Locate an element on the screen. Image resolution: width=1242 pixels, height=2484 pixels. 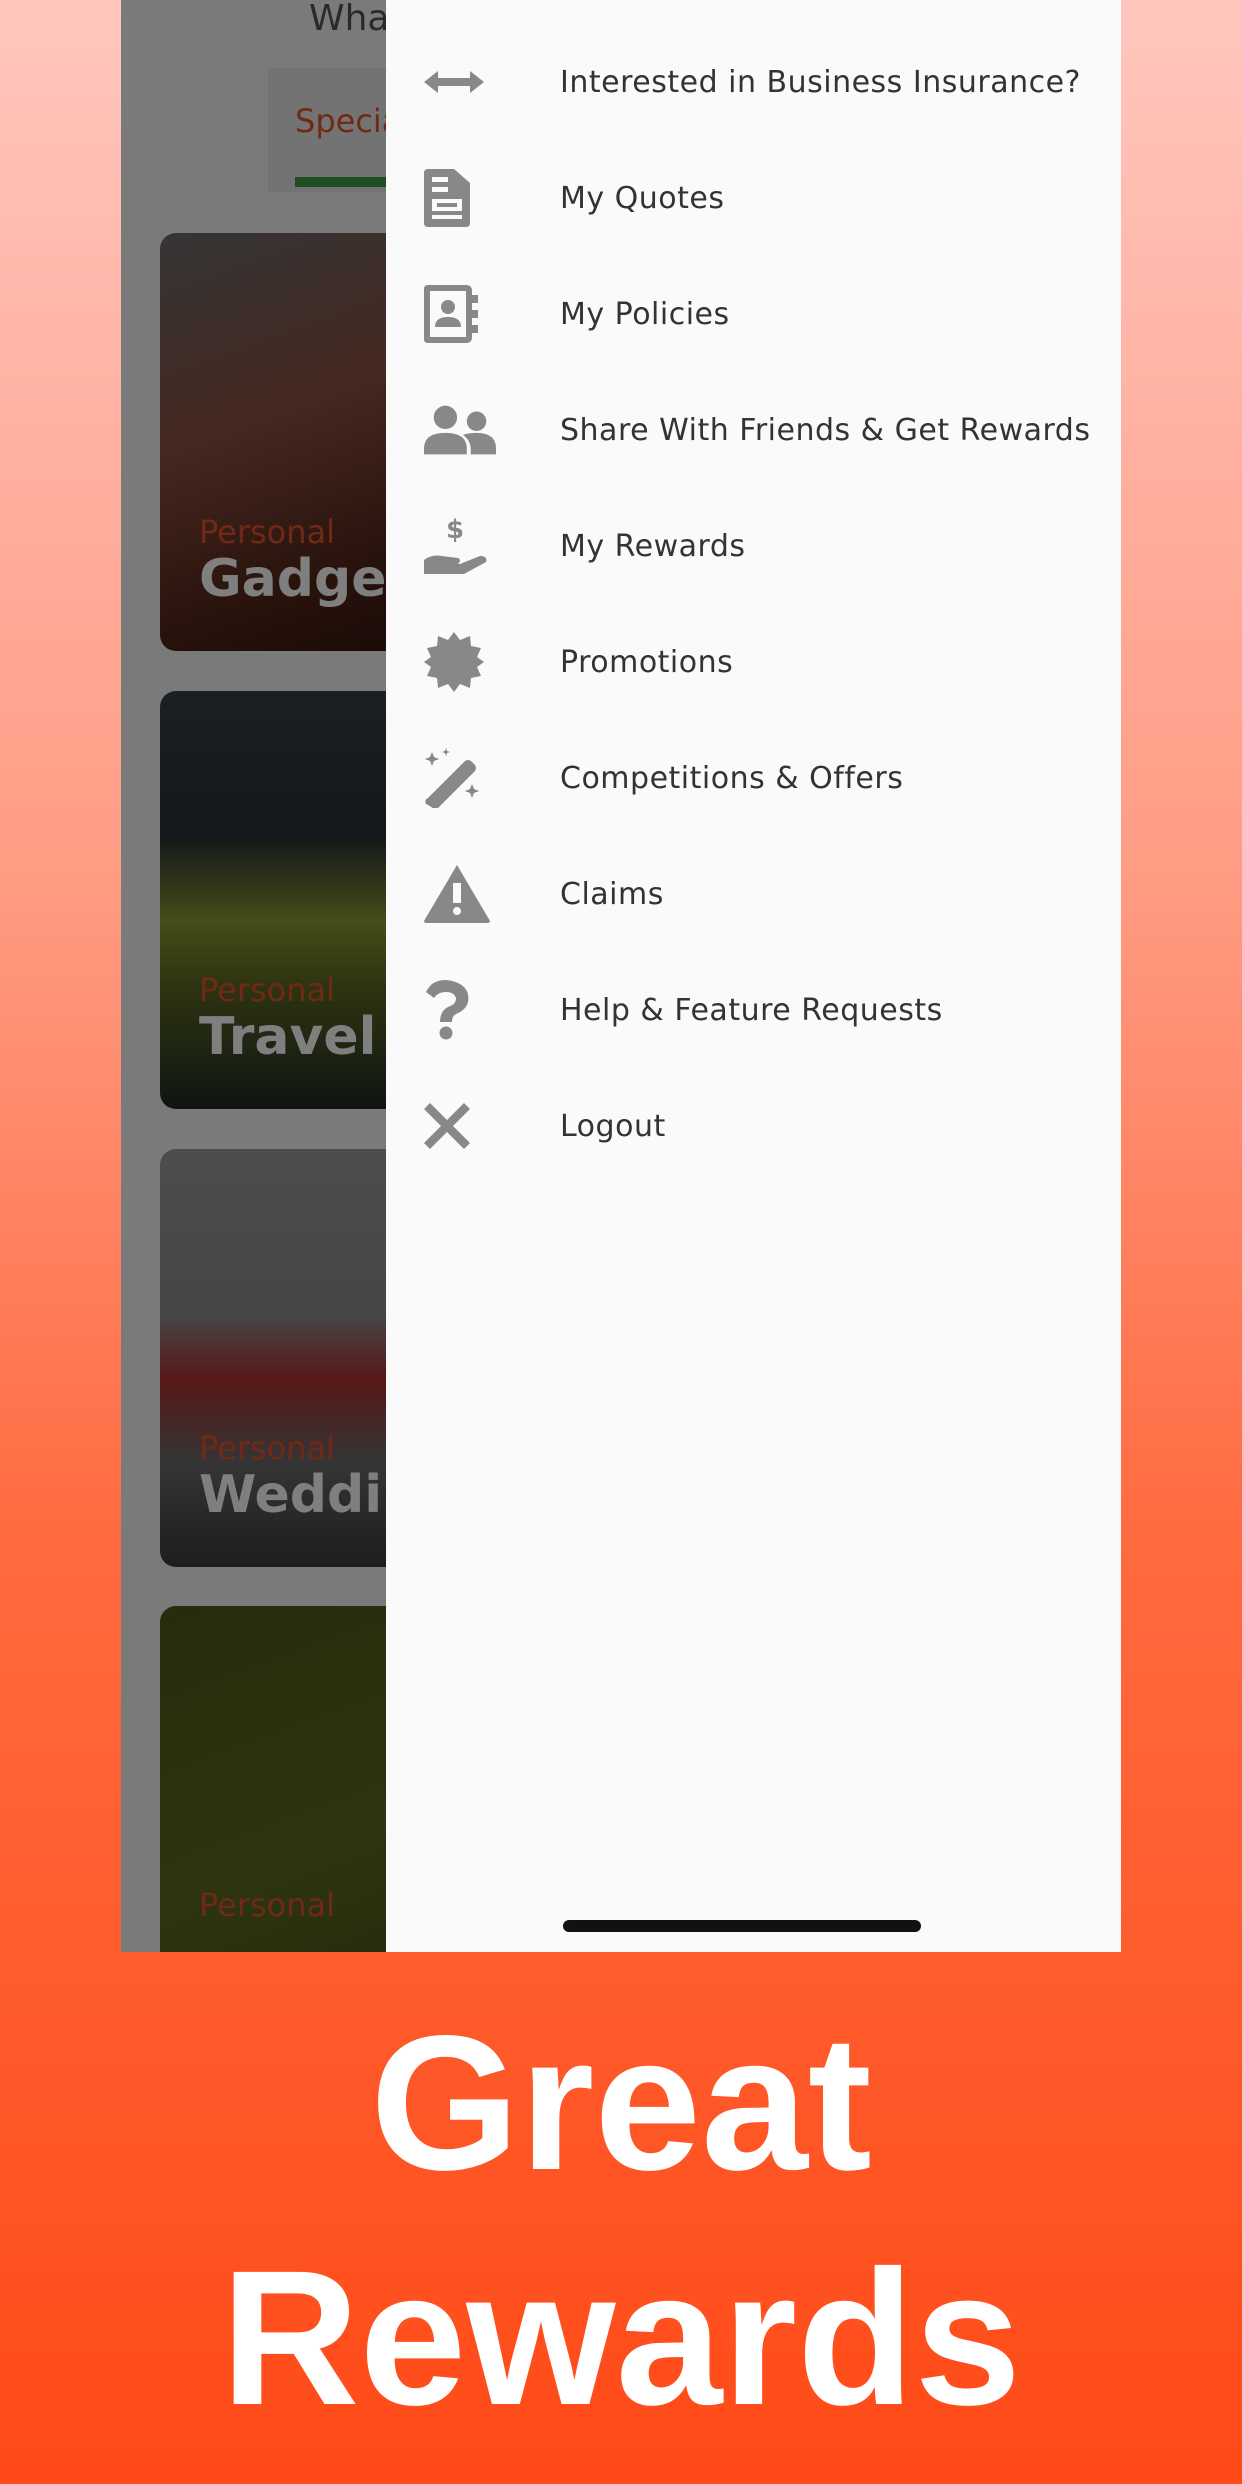
headline-line-2: Rewards is located at coordinates (621, 2337).